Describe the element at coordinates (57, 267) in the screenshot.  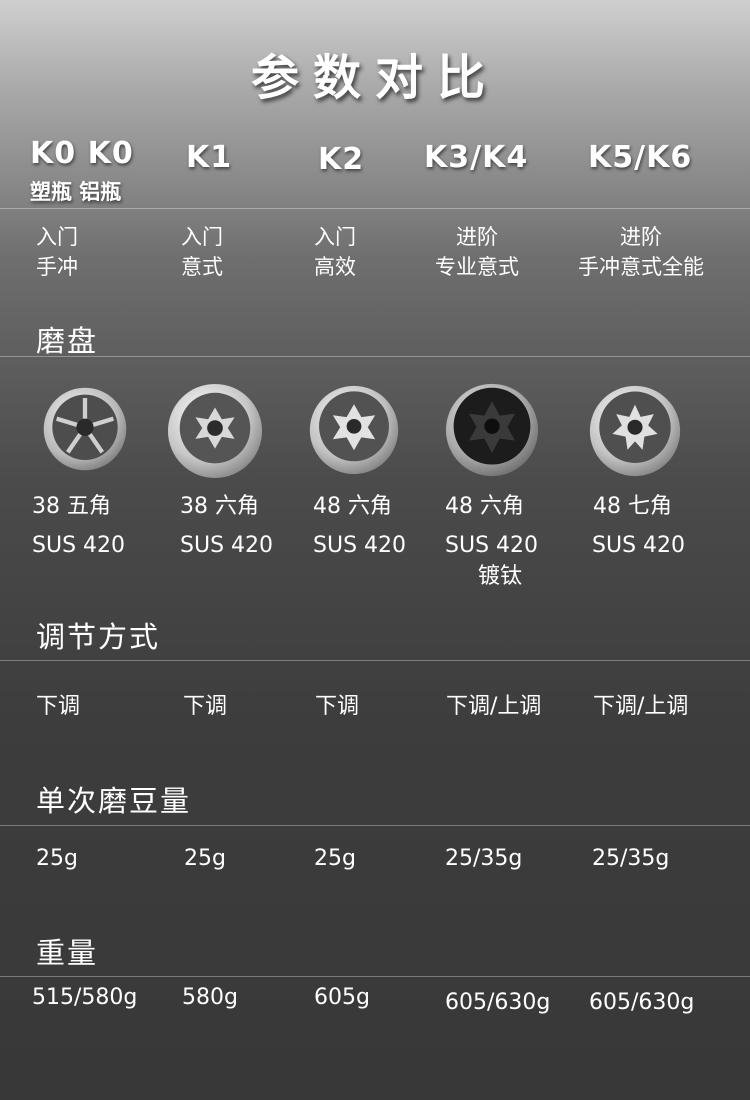
I see `level-use: 手冲` at that location.